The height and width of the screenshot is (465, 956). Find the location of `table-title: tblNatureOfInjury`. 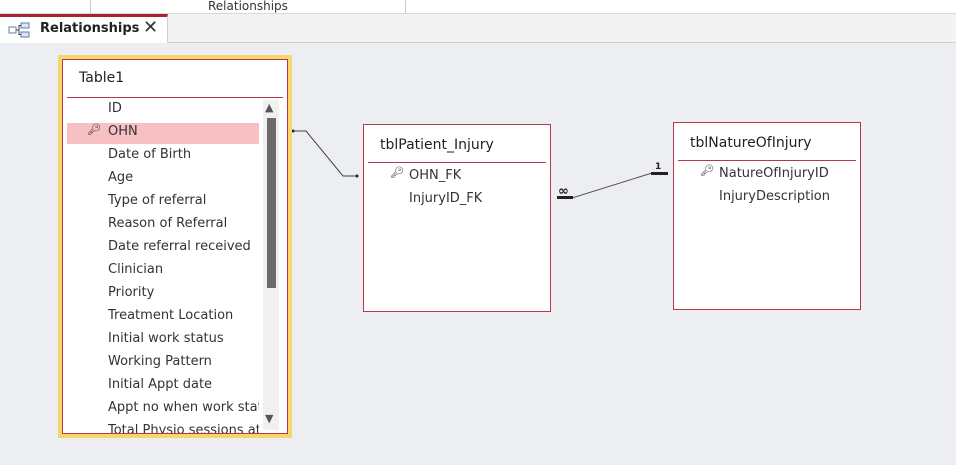

table-title: tblNatureOfInjury is located at coordinates (751, 143).